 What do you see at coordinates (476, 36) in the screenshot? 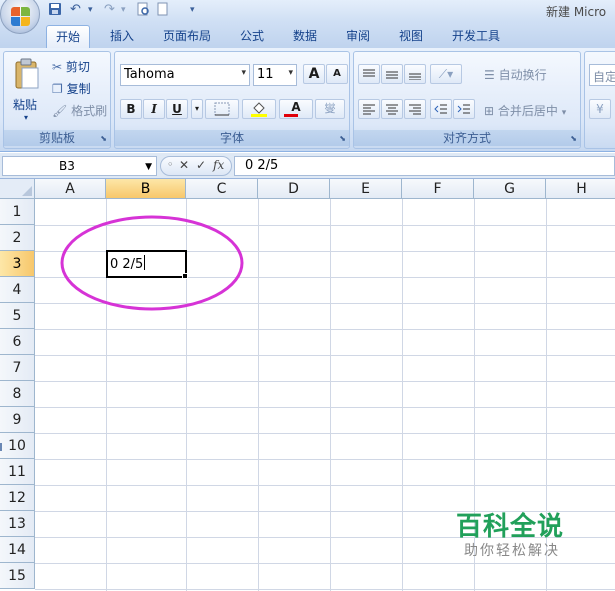
I see `tab-developer: 开发工具` at bounding box center [476, 36].